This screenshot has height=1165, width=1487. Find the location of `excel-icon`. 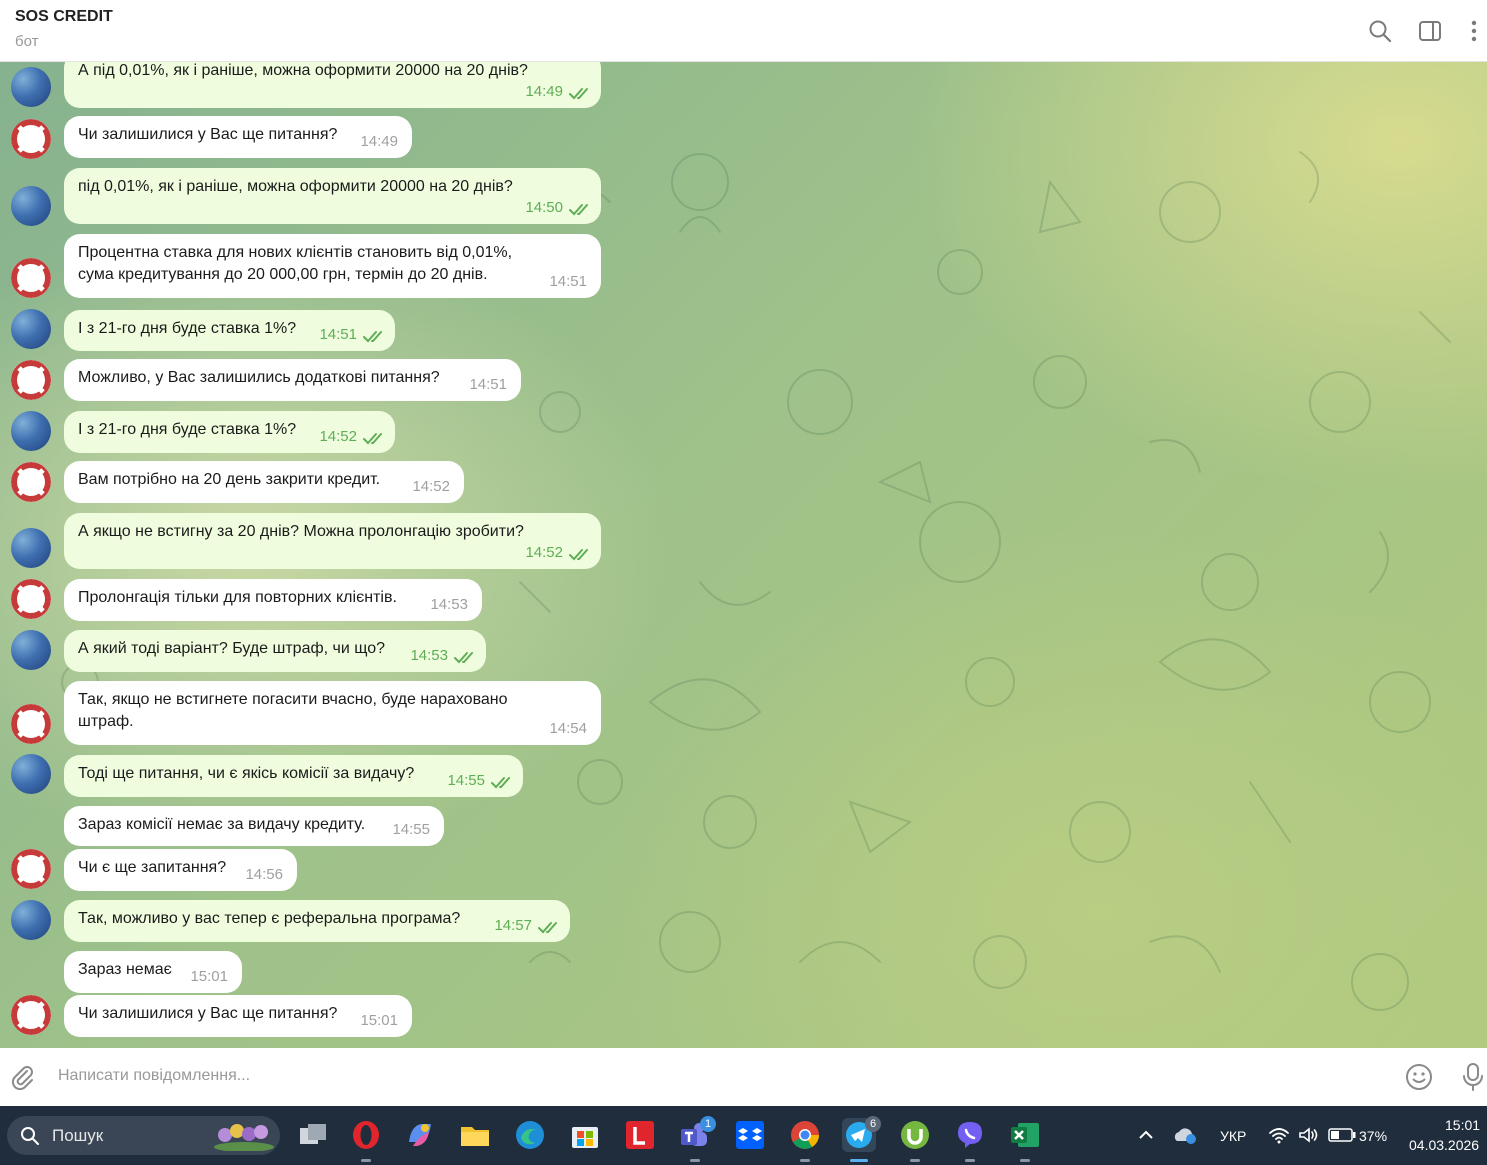

excel-icon is located at coordinates (1025, 1135).